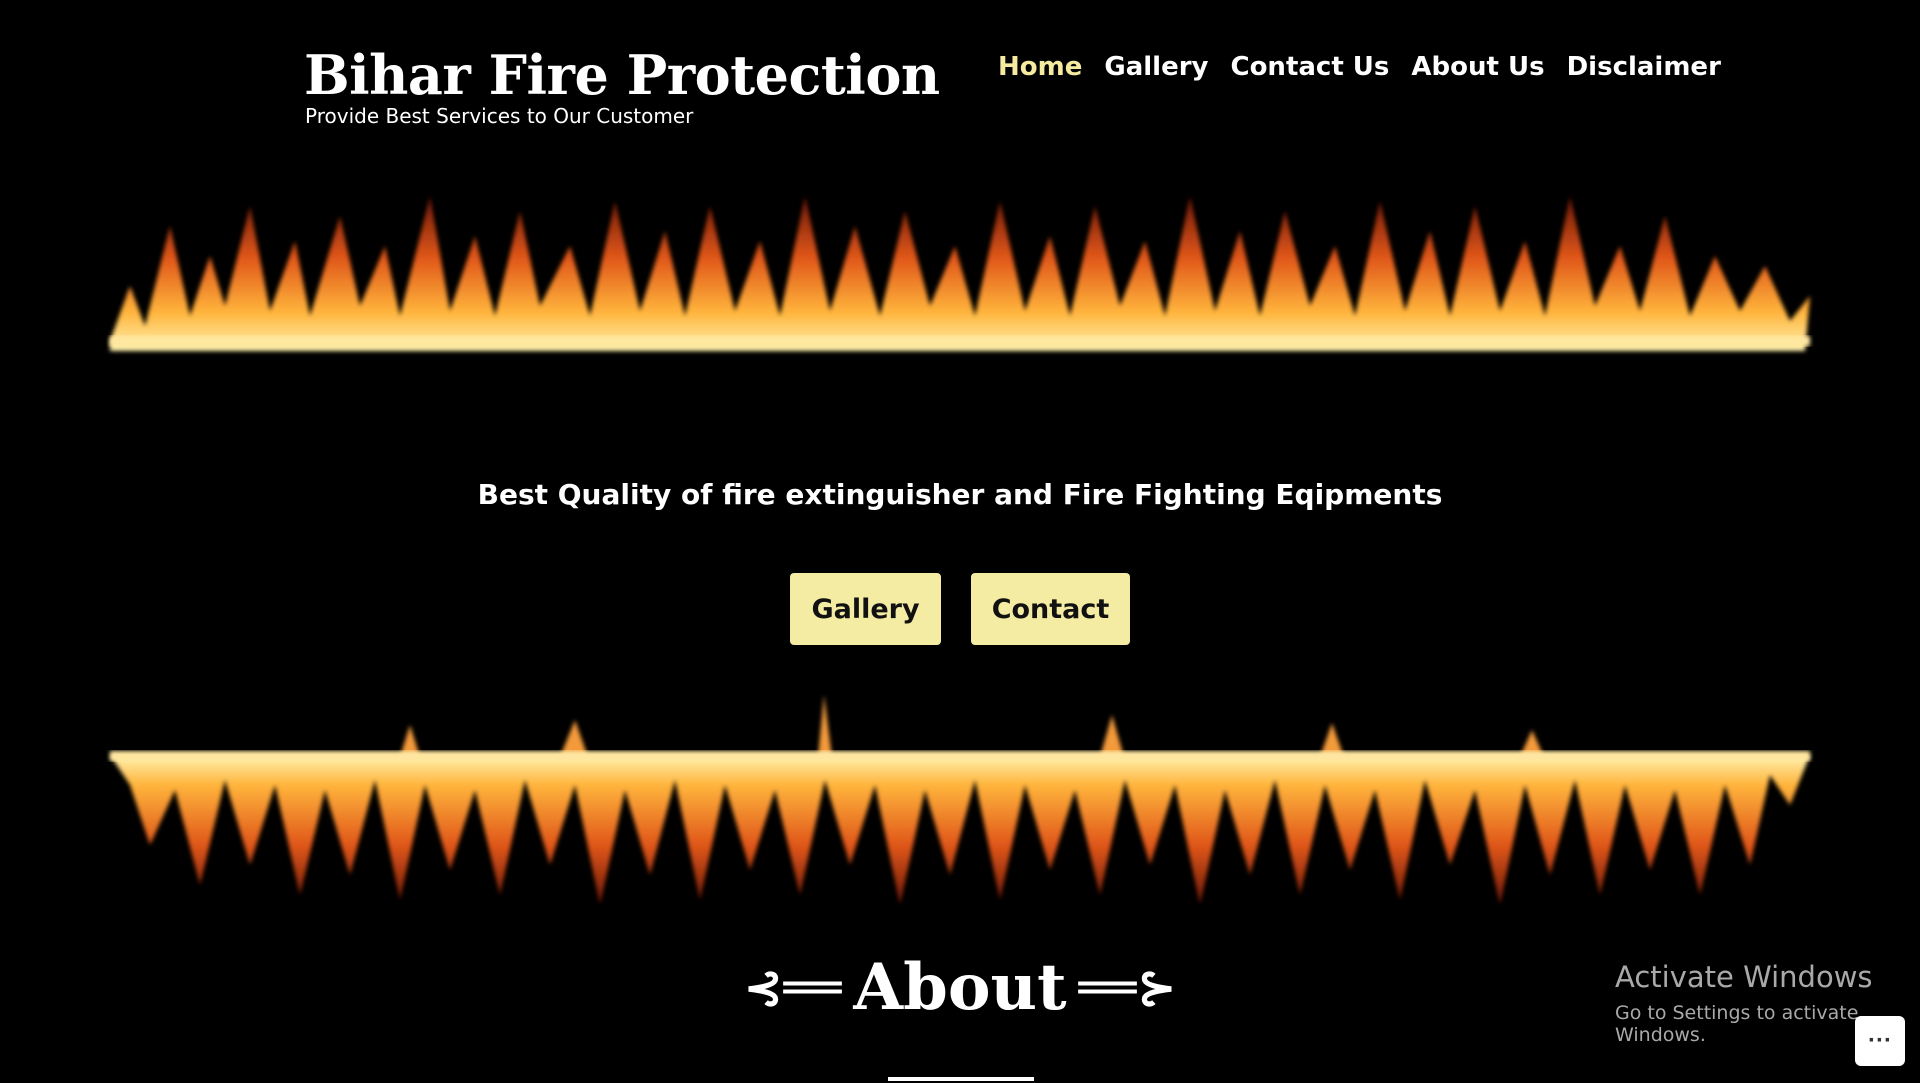 The height and width of the screenshot is (1083, 1920). I want to click on nav-item-contact-us: Contact Us, so click(1309, 67).